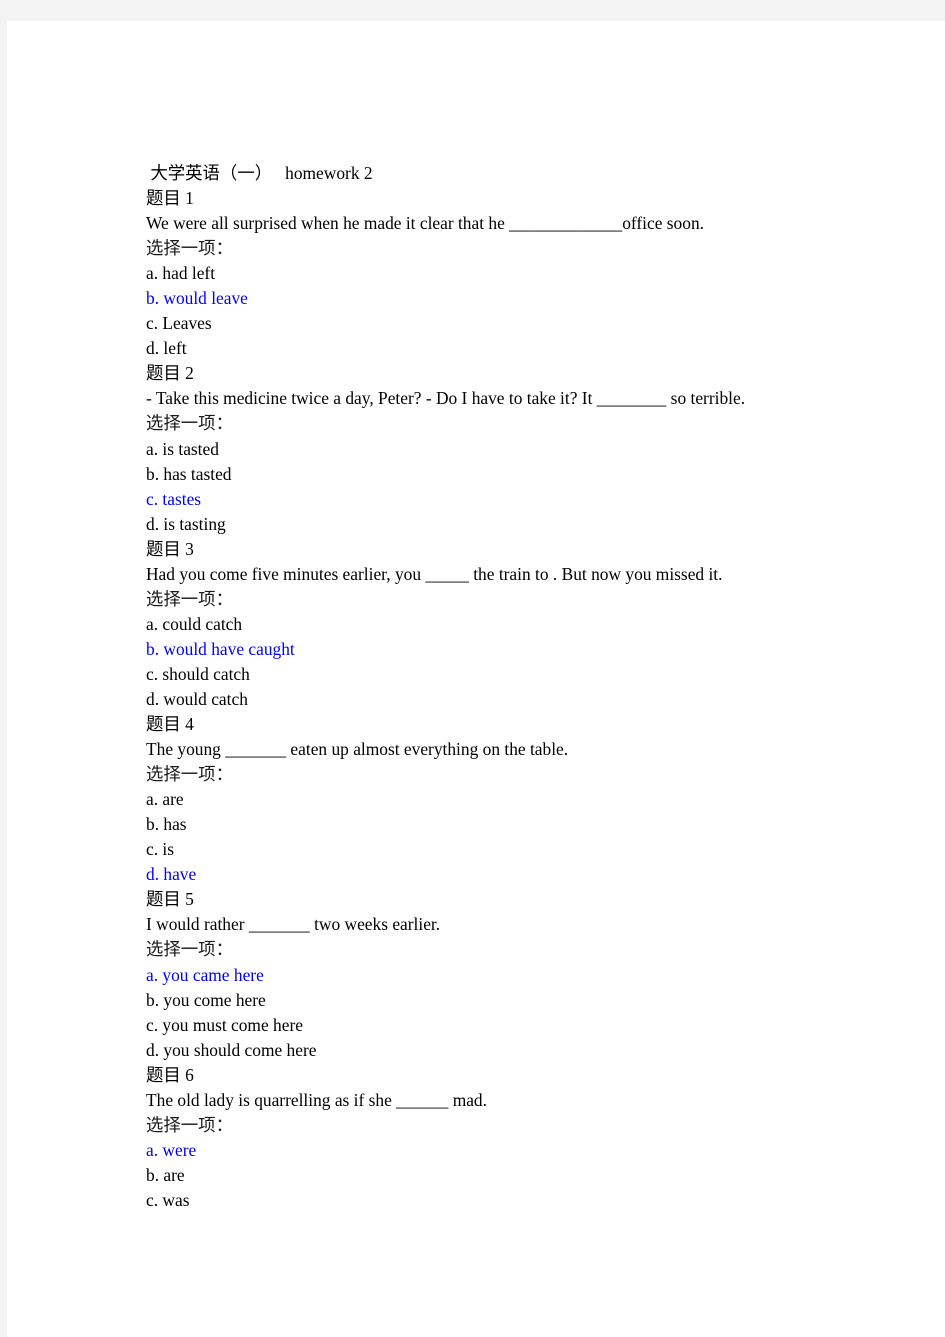  What do you see at coordinates (526, 1200) in the screenshot?
I see `answer-option: c. was` at bounding box center [526, 1200].